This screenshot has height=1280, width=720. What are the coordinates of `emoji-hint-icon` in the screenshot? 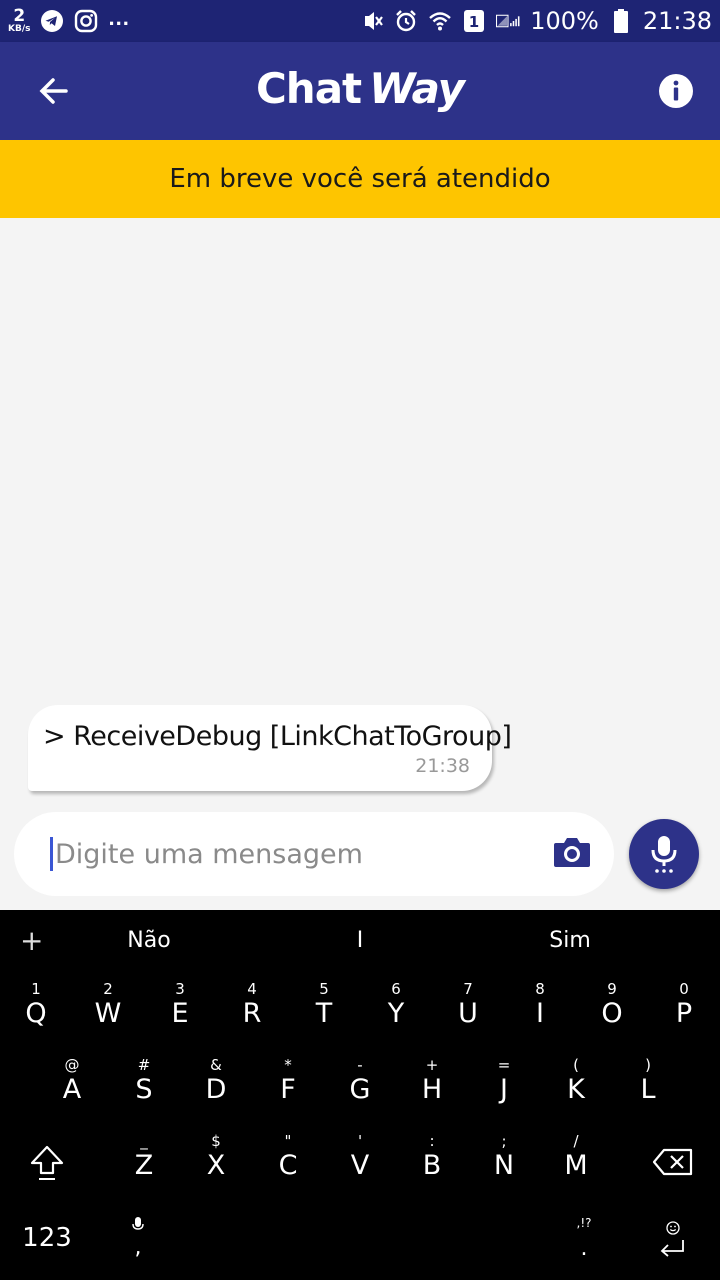 It's located at (673, 1228).